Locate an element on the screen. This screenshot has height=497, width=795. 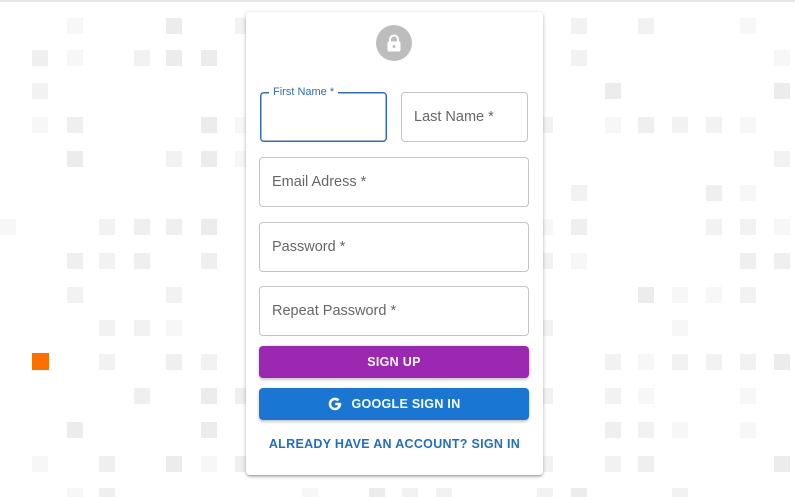
sign-in-link: ALREADY HAVE AN ACCOUNT? SIGN IN is located at coordinates (394, 444).